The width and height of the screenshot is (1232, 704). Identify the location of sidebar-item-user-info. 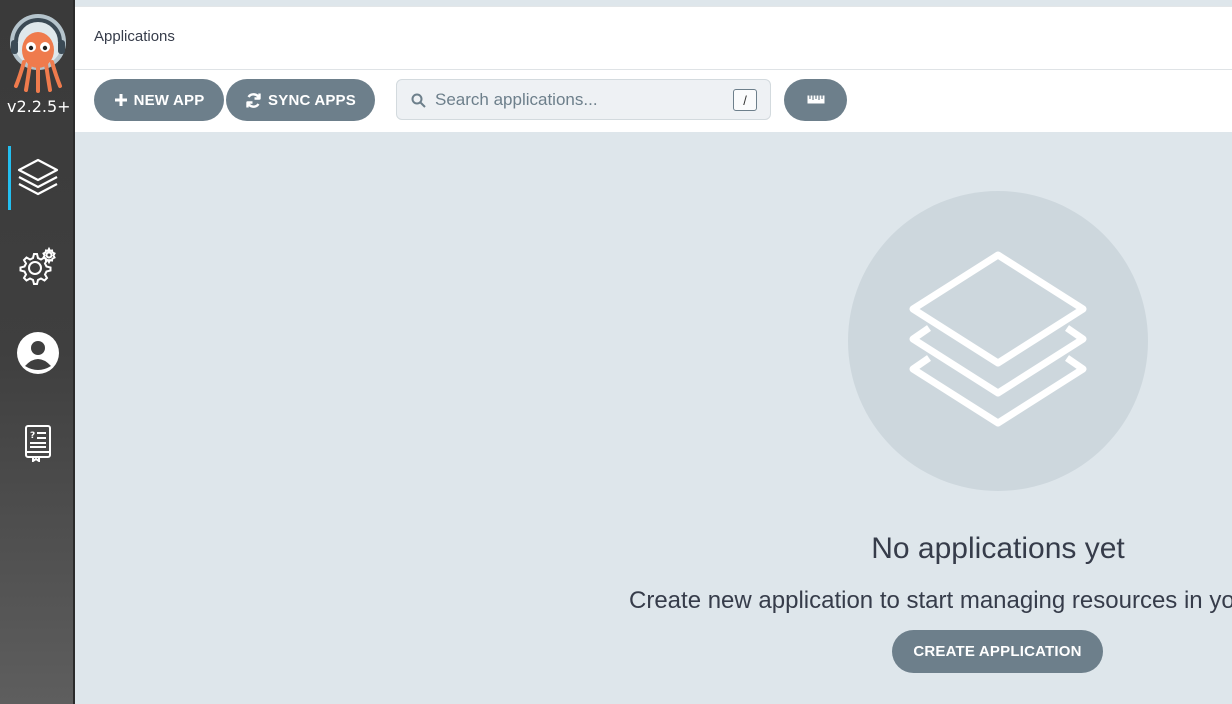
(37, 353).